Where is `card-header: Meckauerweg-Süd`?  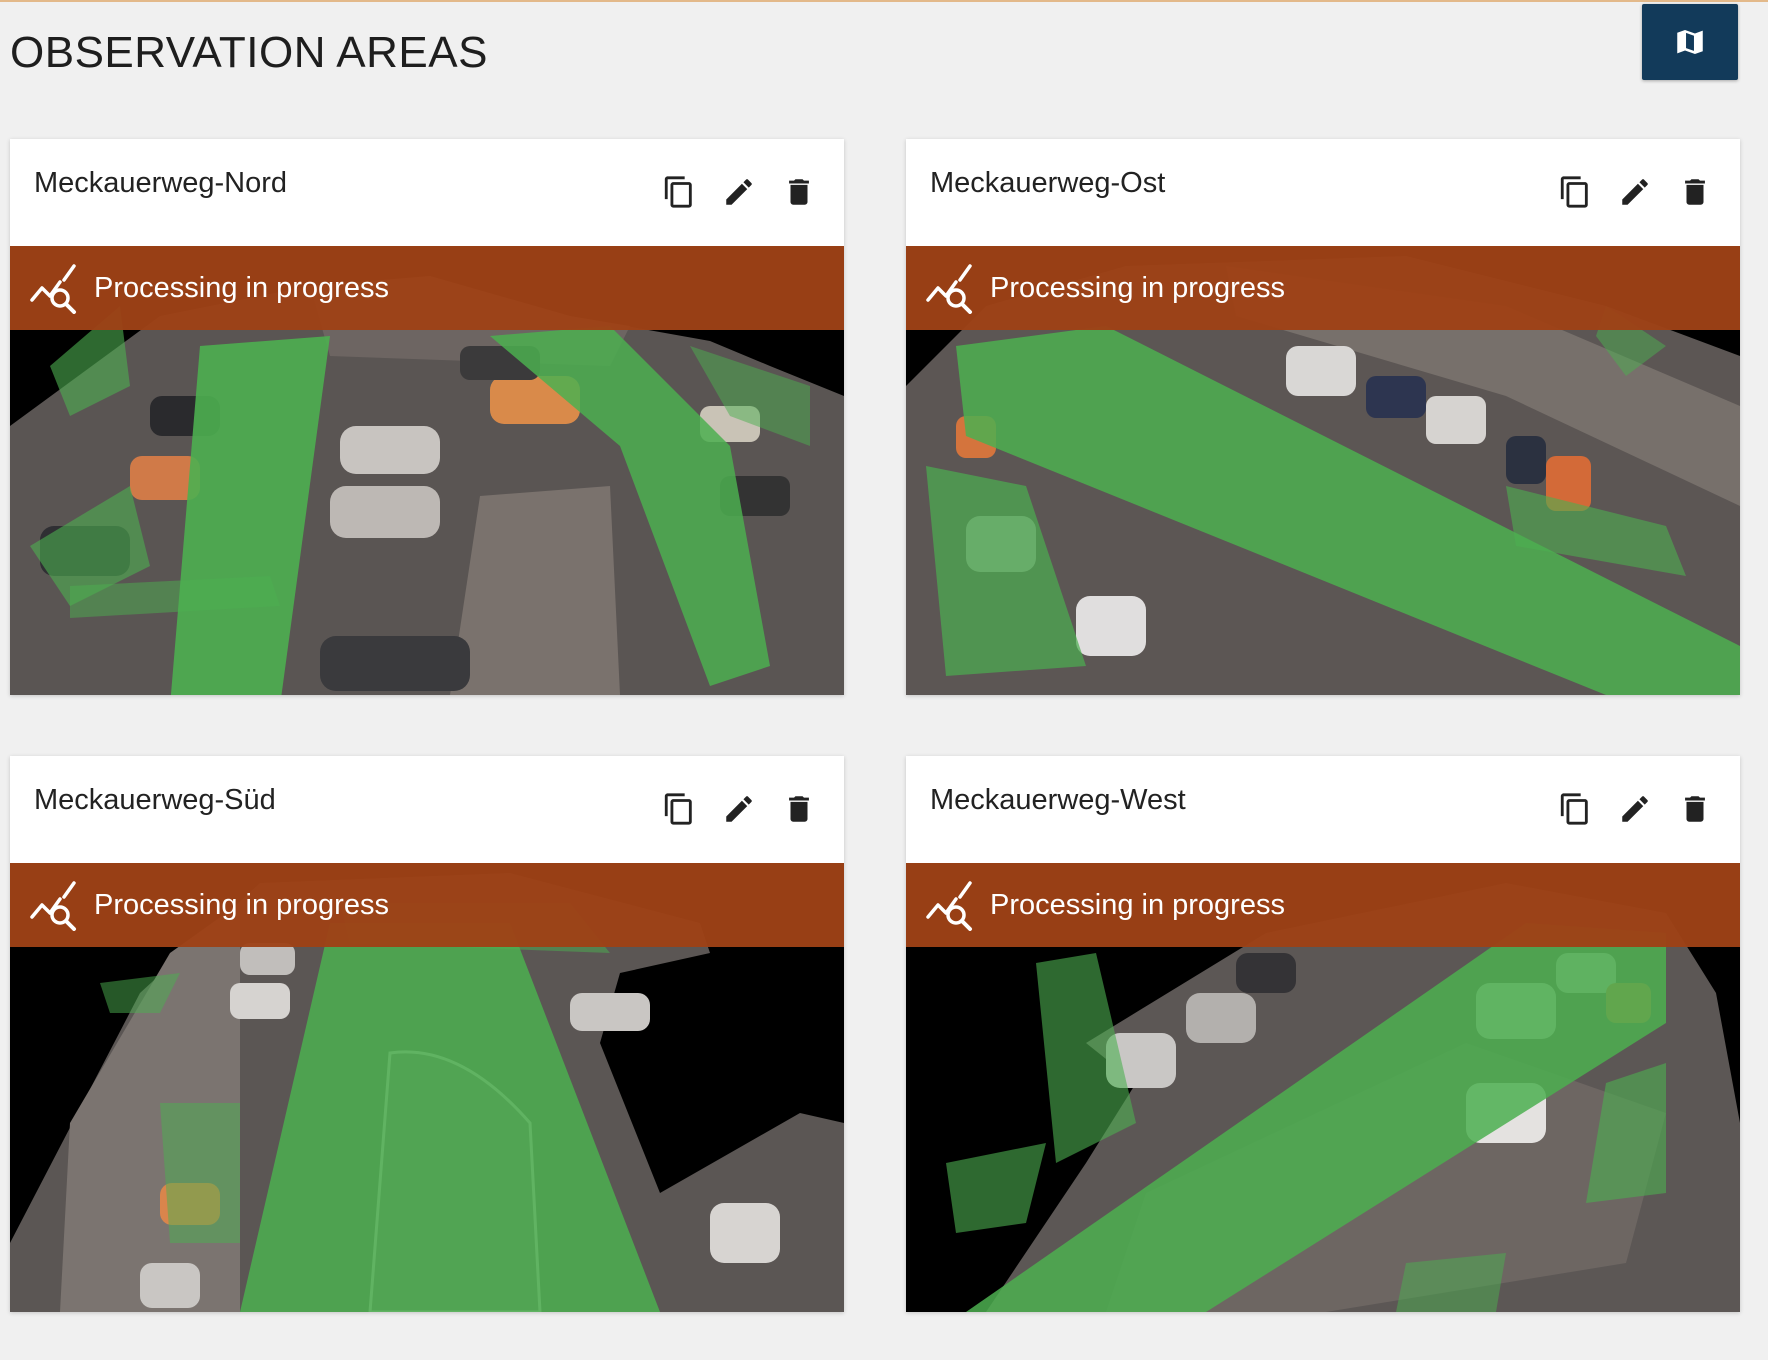
card-header: Meckauerweg-Süd is located at coordinates (427, 809).